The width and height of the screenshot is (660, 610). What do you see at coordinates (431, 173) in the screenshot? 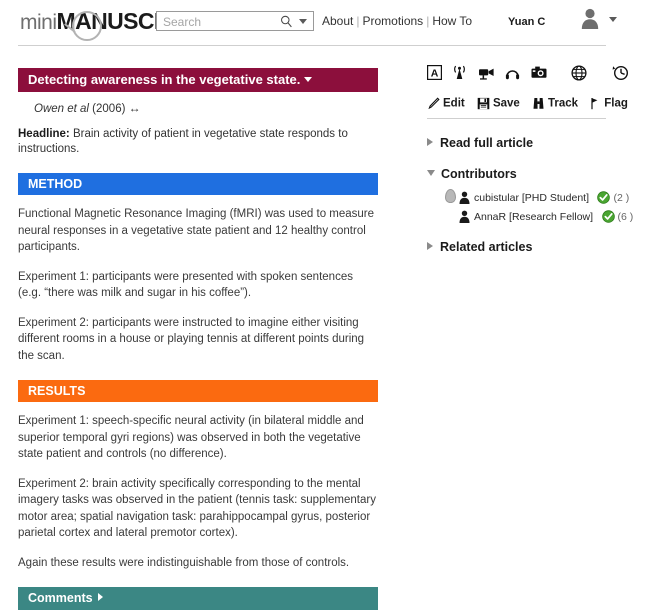
I see `collapse-caret-down-icon` at bounding box center [431, 173].